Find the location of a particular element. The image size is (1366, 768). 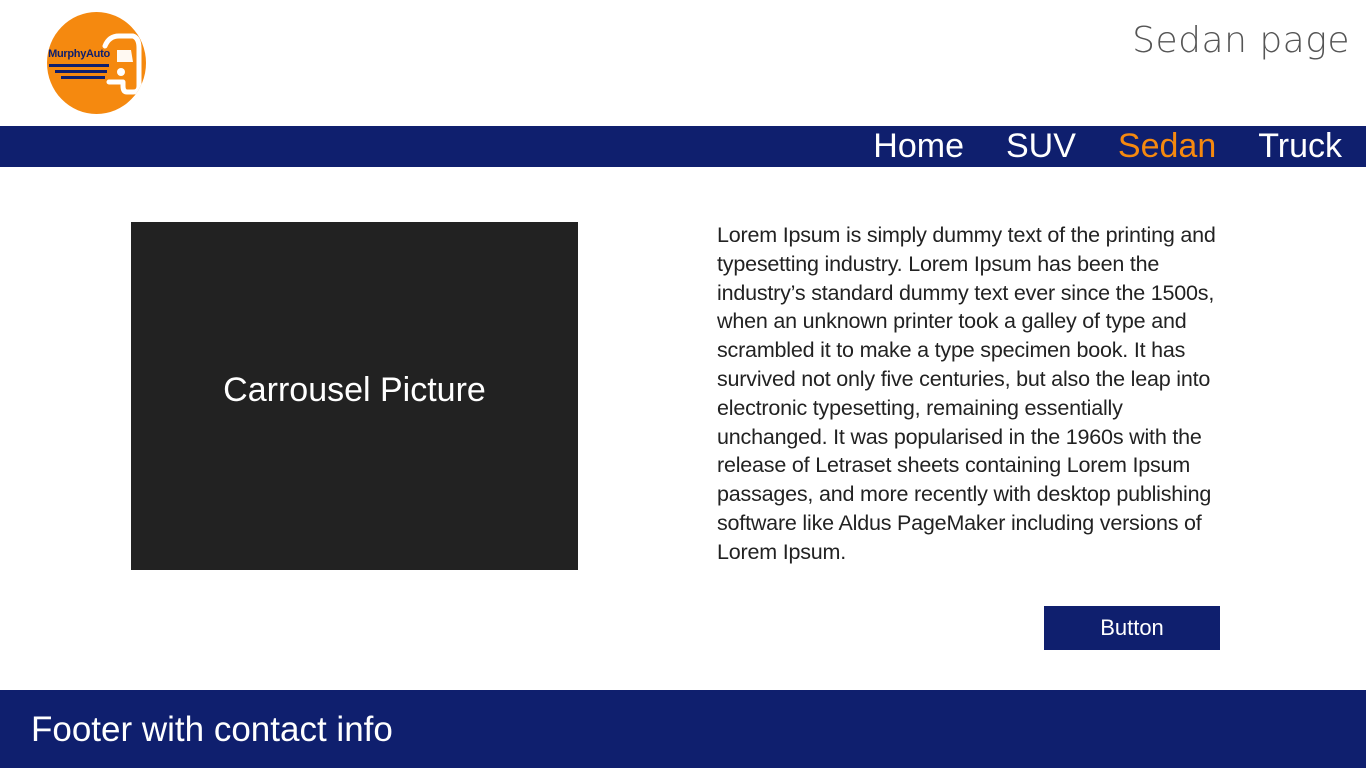

logo: MurphyAuto is located at coordinates (96, 63).